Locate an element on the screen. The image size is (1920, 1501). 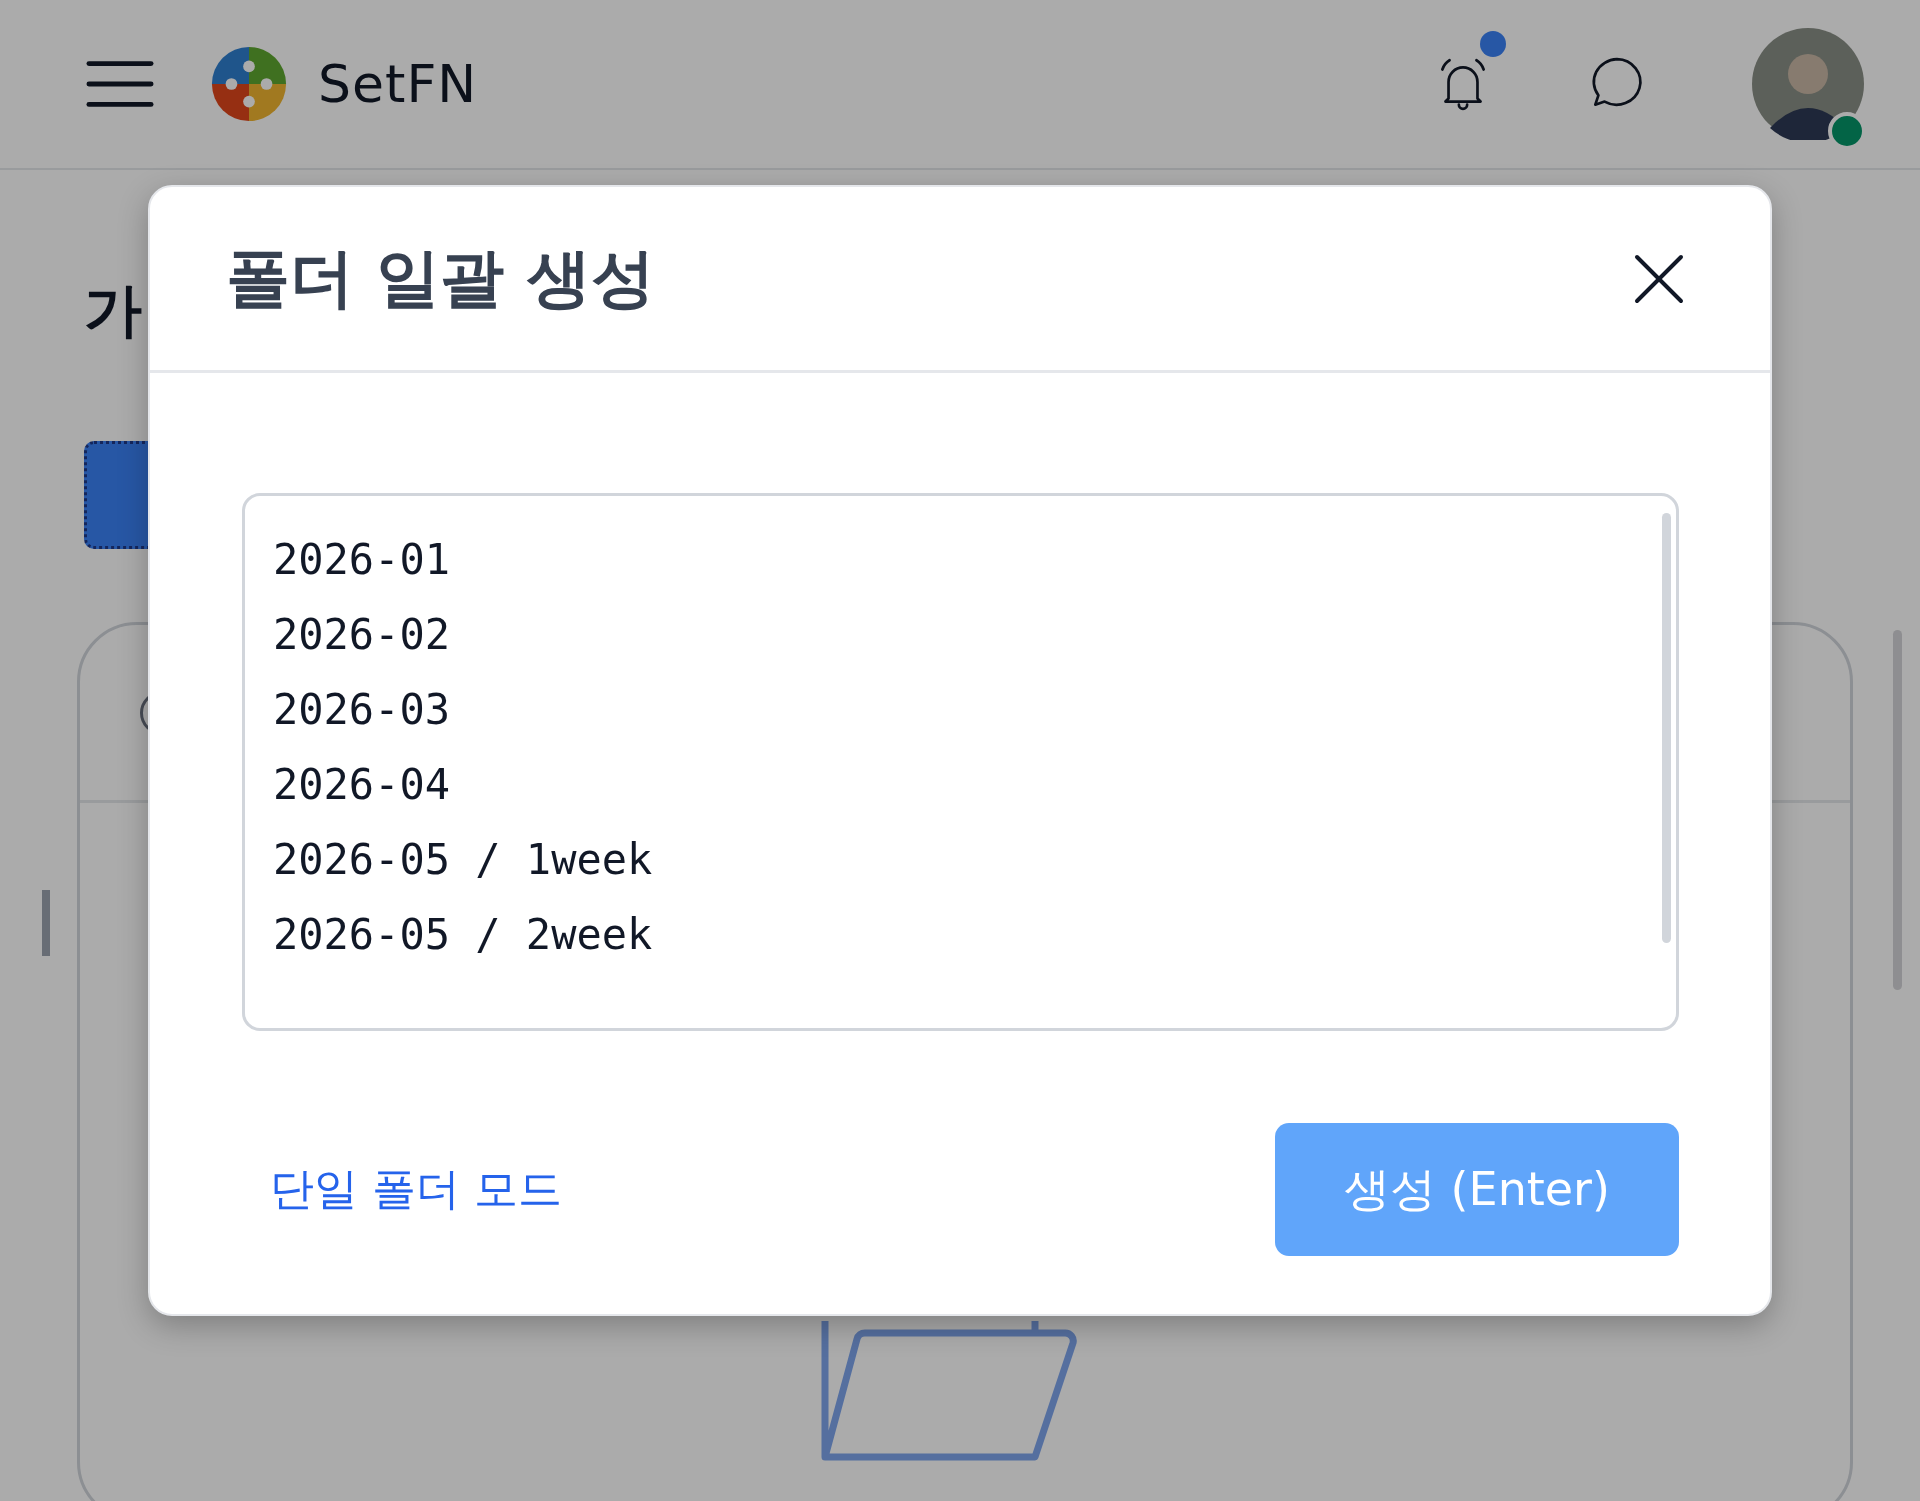
puzzle-logo-icon is located at coordinates (249, 84).